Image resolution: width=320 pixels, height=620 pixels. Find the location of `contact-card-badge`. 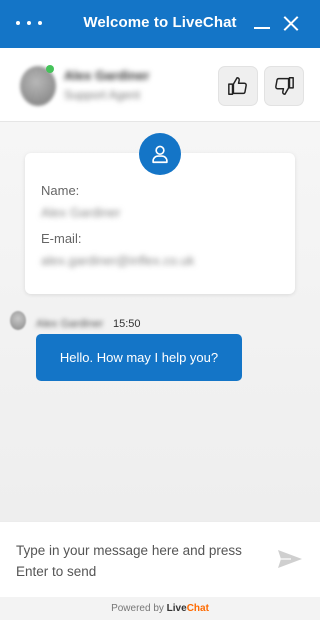

contact-card-badge is located at coordinates (160, 154).